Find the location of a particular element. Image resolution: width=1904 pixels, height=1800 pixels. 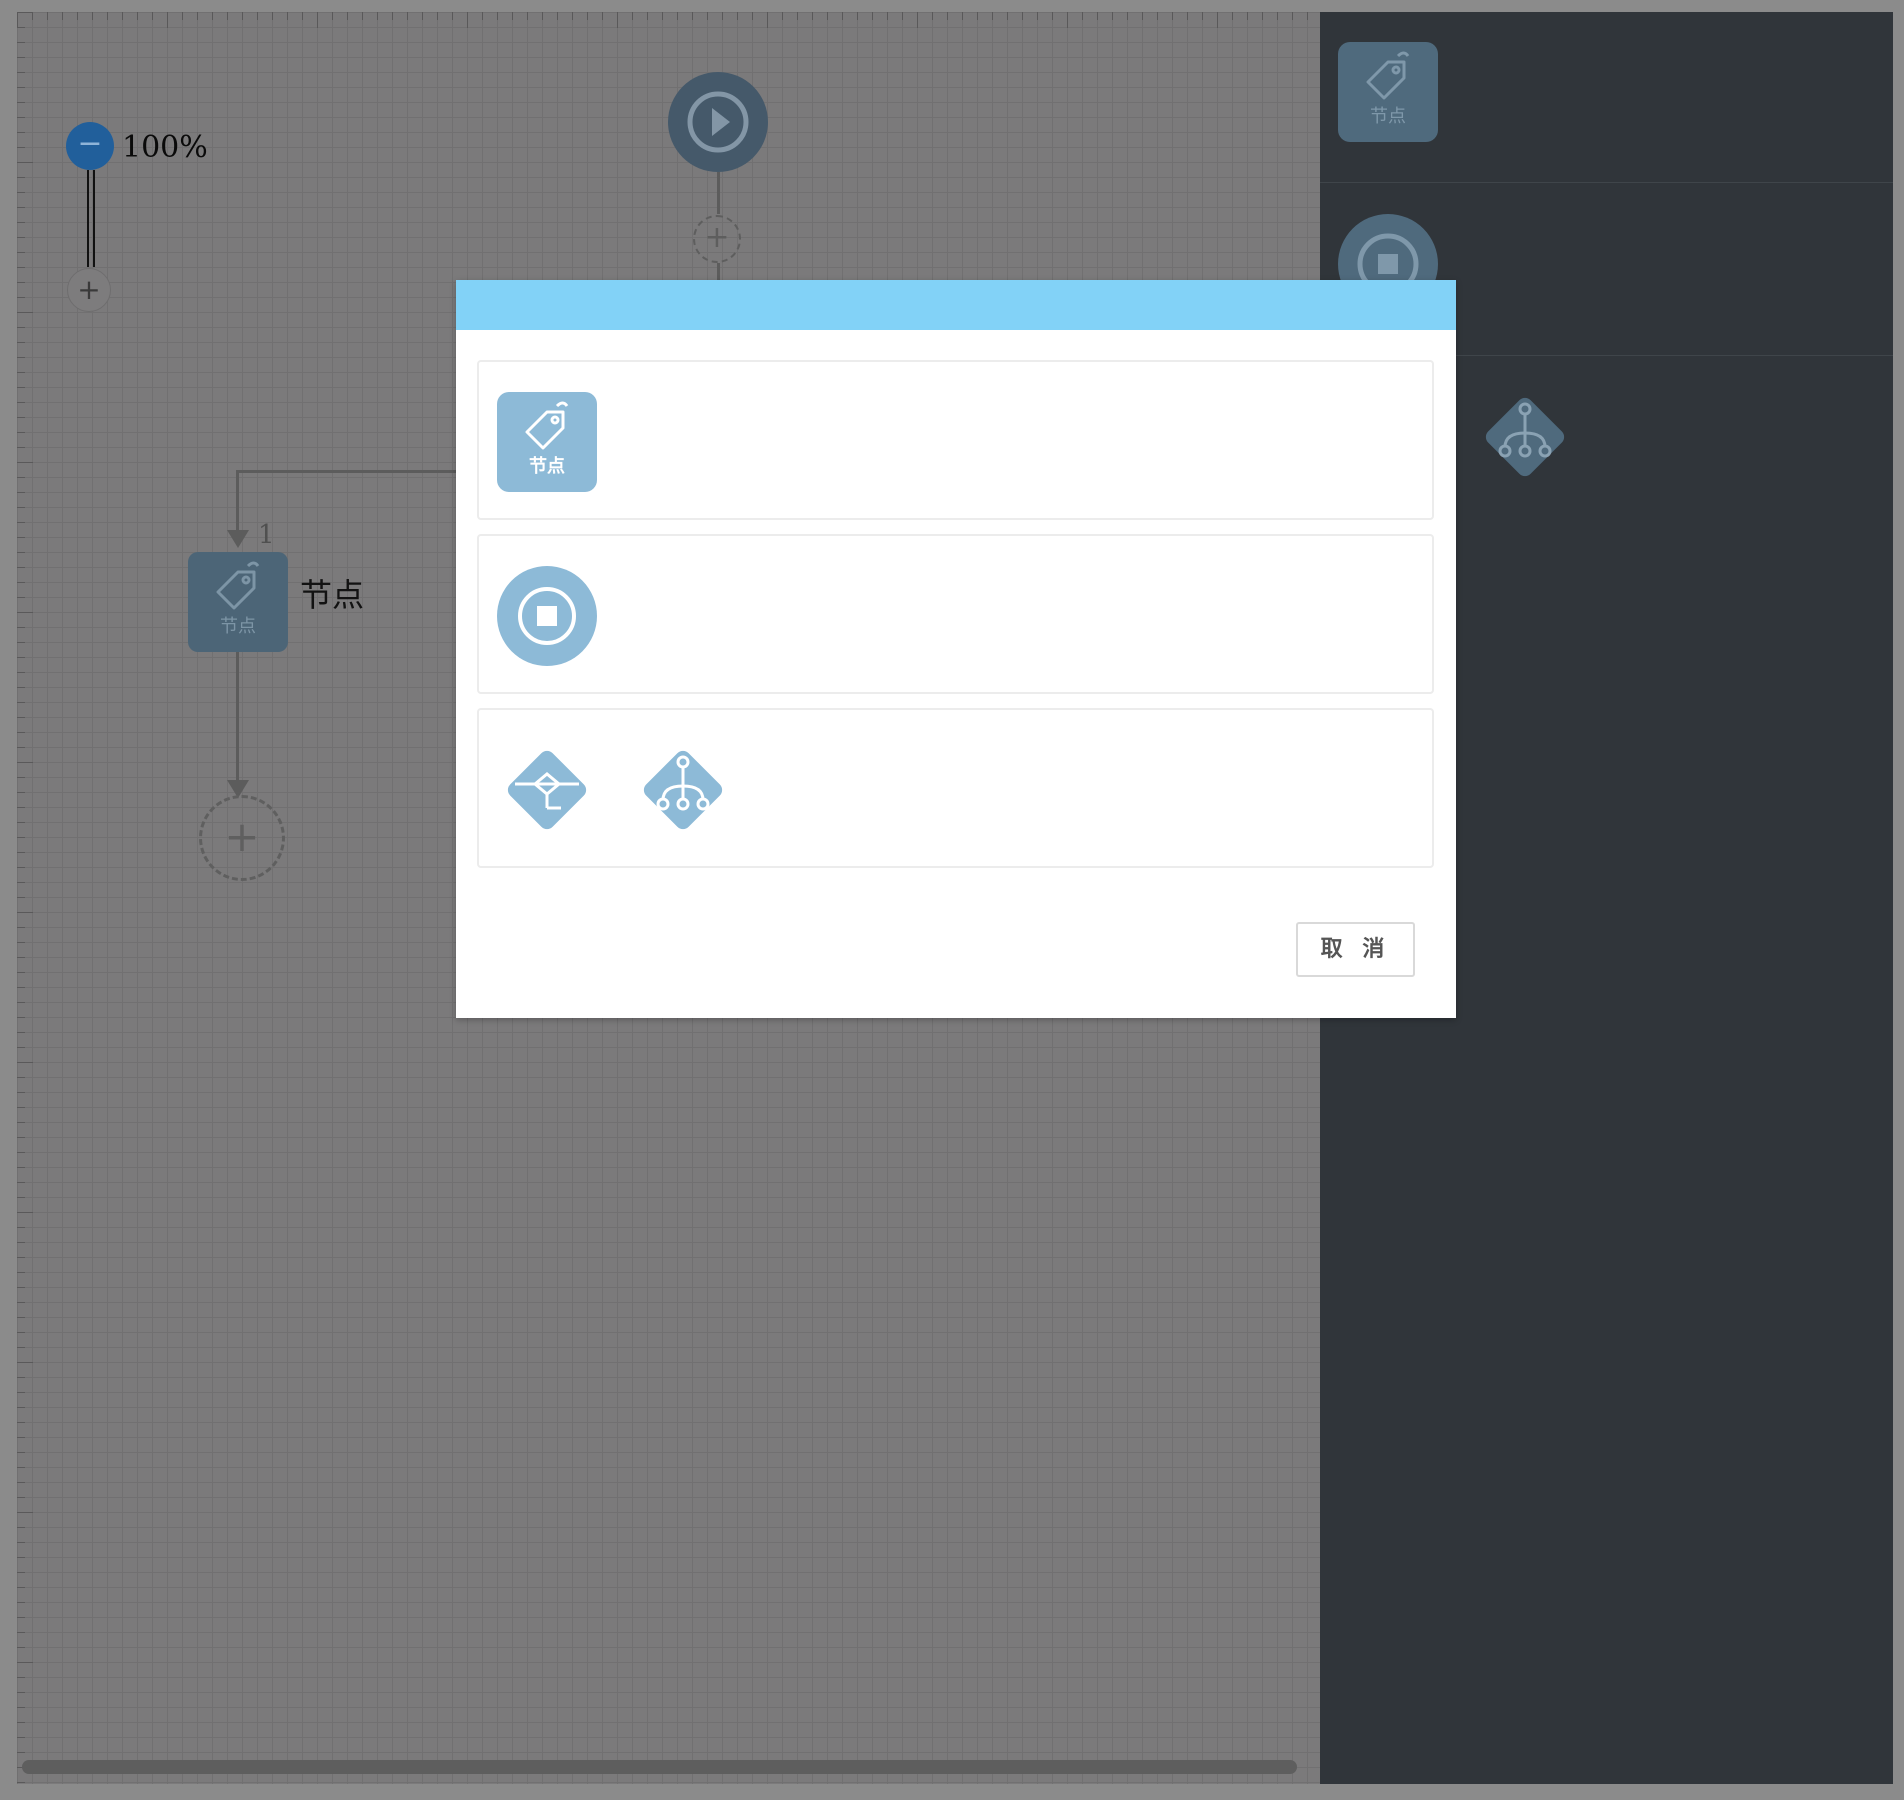

panel-divider is located at coordinates (1606, 182).